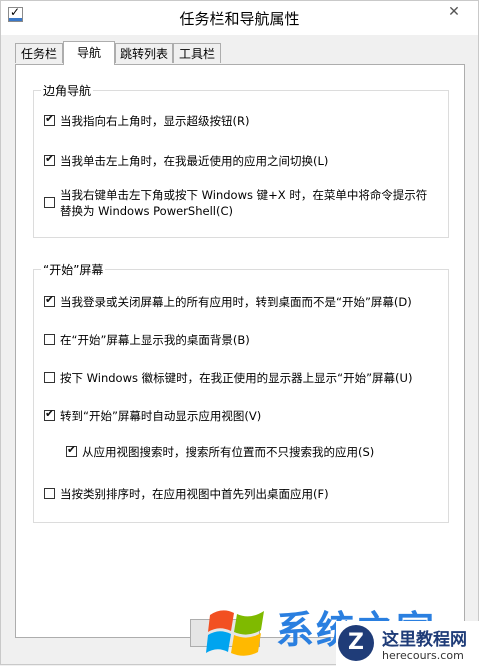 Image resolution: width=479 pixels, height=666 pixels. What do you see at coordinates (155, 340) in the screenshot?
I see `checkbox-label: 在“开始”屏幕上显示我的桌面背景(B)` at bounding box center [155, 340].